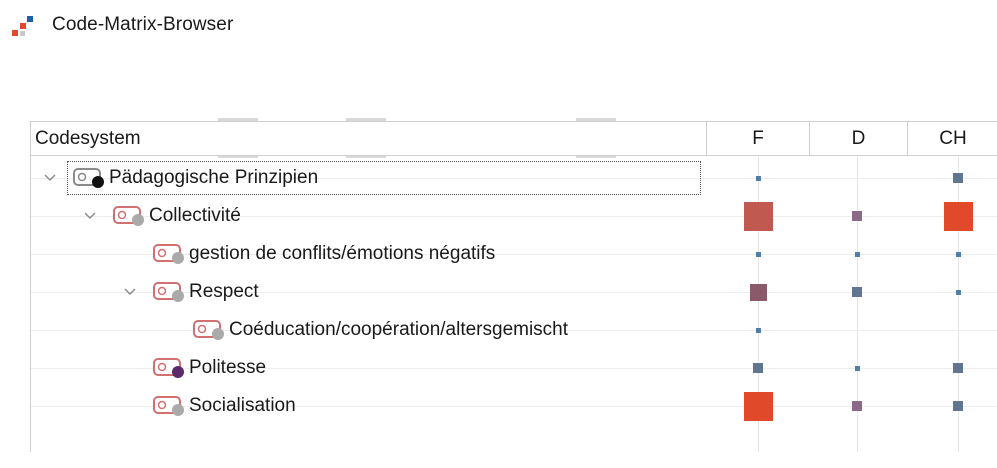 The height and width of the screenshot is (468, 997). I want to click on code-label: Pädagogische Prinzipien, so click(213, 178).